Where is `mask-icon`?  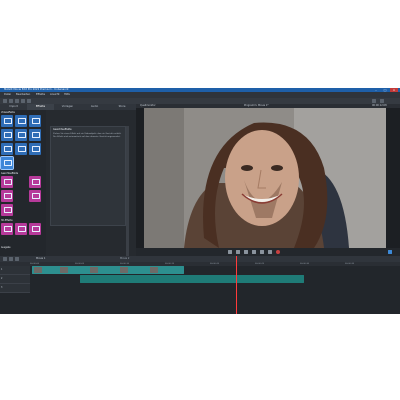
mask-icon is located at coordinates (36, 149).